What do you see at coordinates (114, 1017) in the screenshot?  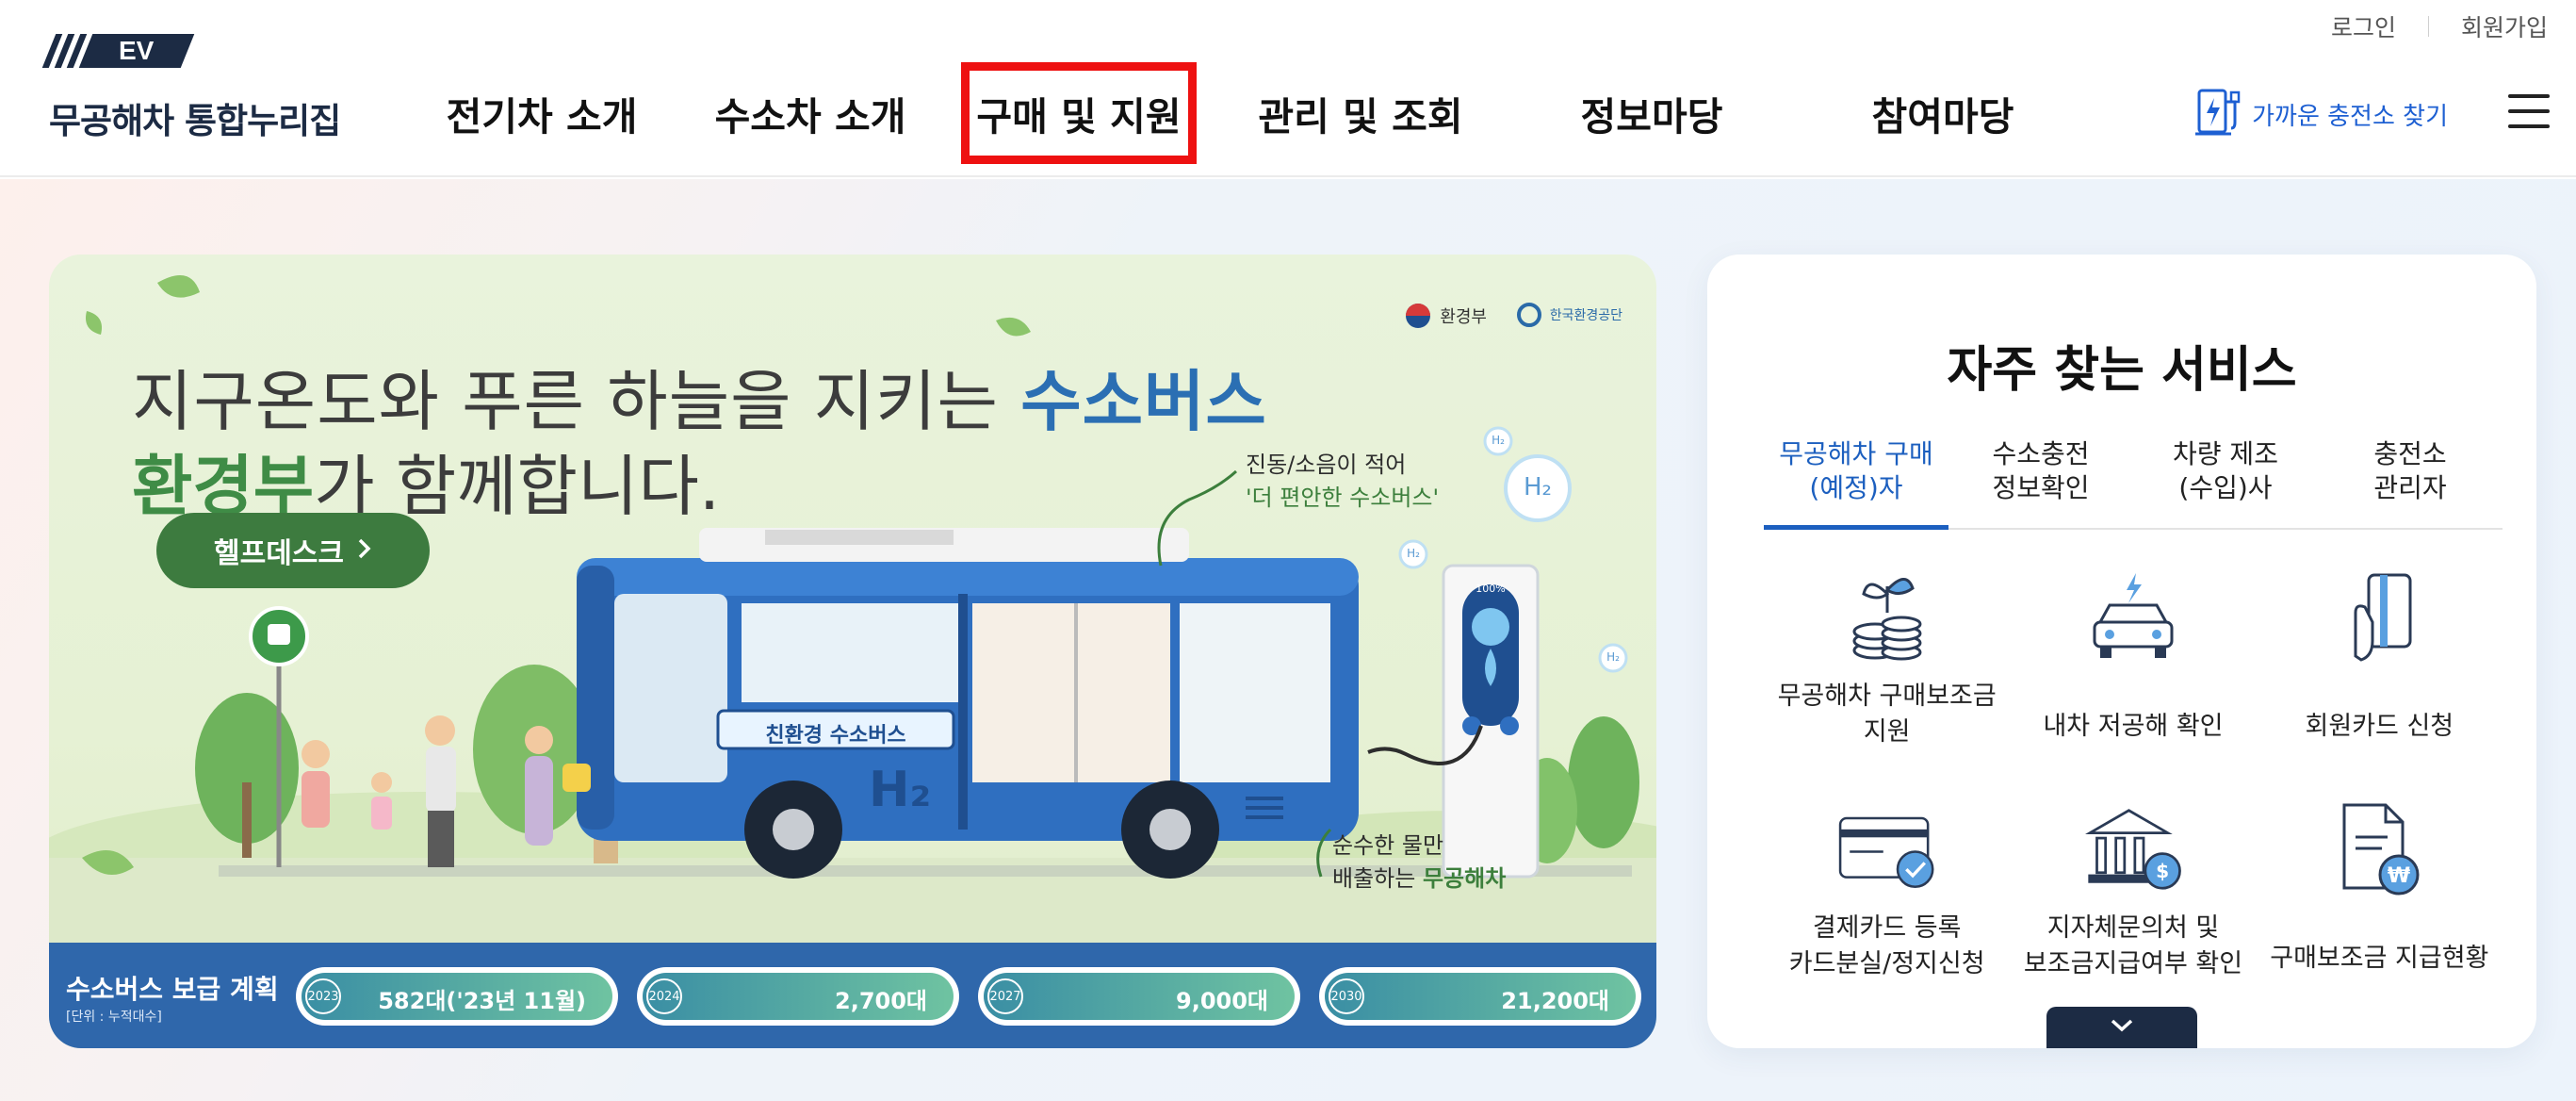 I see `supply-plan-unit: [단위 : 누적대수]` at bounding box center [114, 1017].